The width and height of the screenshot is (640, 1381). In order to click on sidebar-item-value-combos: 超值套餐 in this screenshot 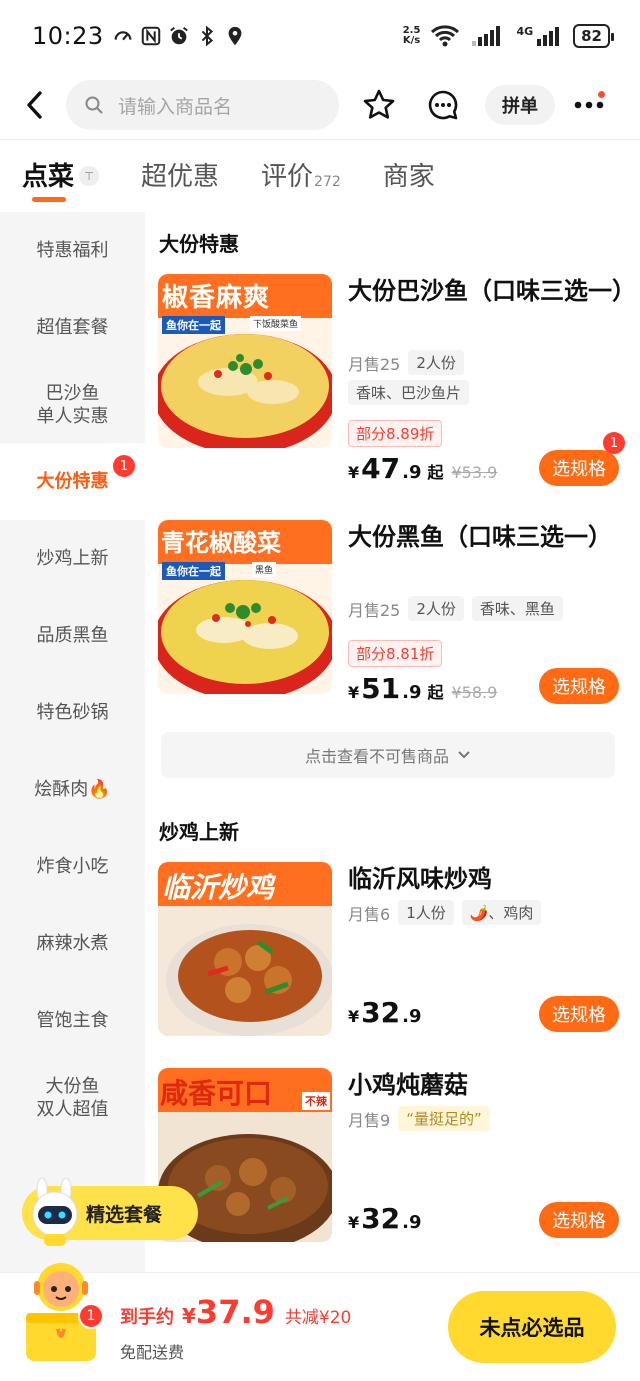, I will do `click(72, 327)`.